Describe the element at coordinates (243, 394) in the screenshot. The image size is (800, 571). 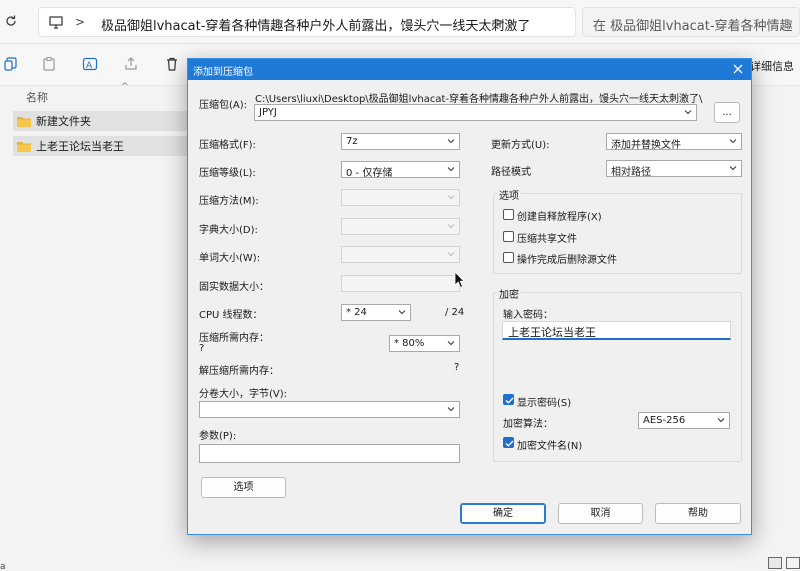
I see `split-label: 分卷大小，字节(V):` at that location.